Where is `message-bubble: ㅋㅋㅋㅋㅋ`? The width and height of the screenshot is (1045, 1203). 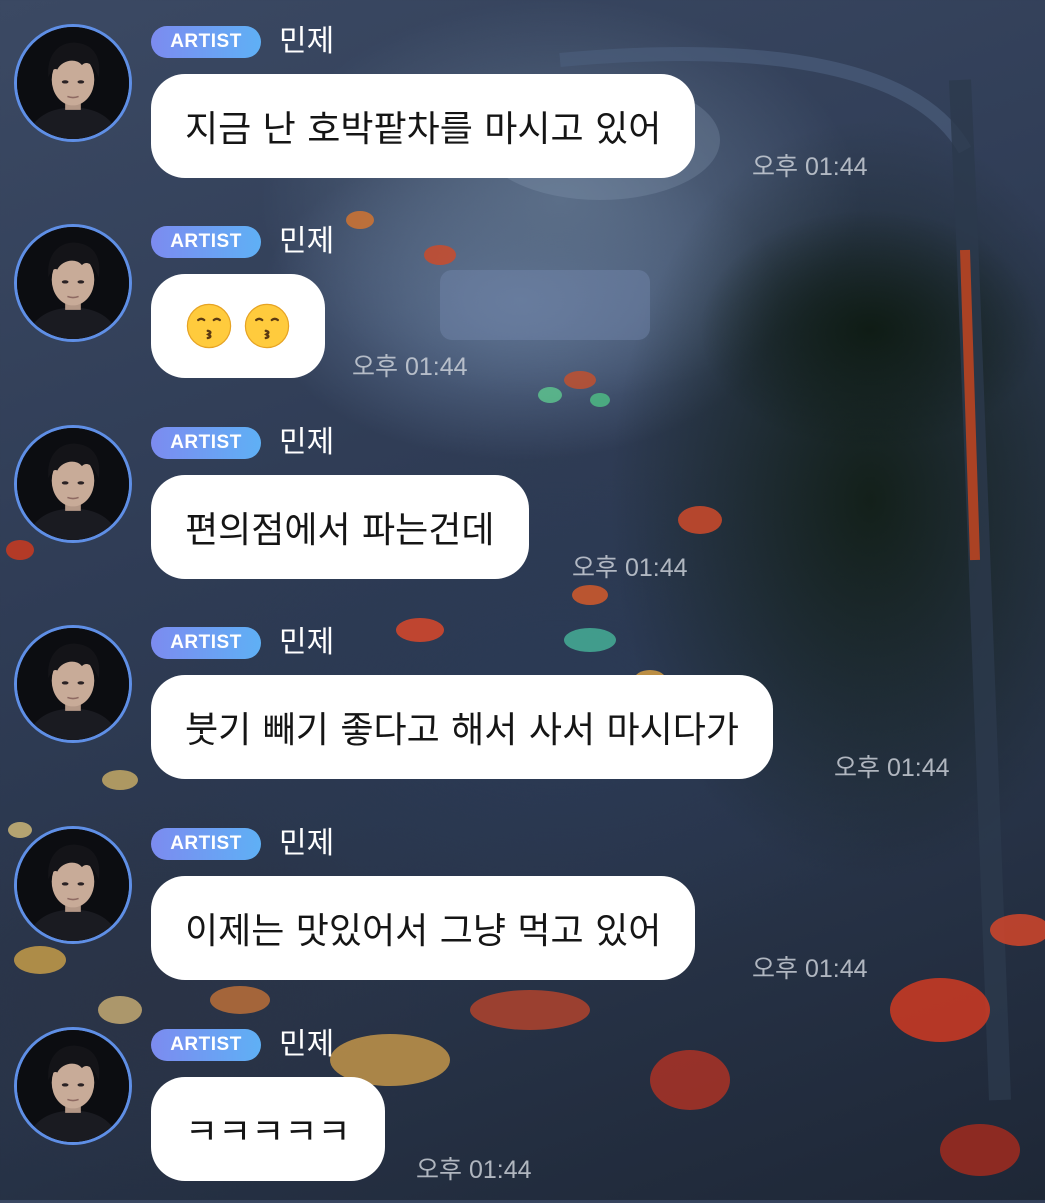
message-bubble: ㅋㅋㅋㅋㅋ is located at coordinates (268, 1129).